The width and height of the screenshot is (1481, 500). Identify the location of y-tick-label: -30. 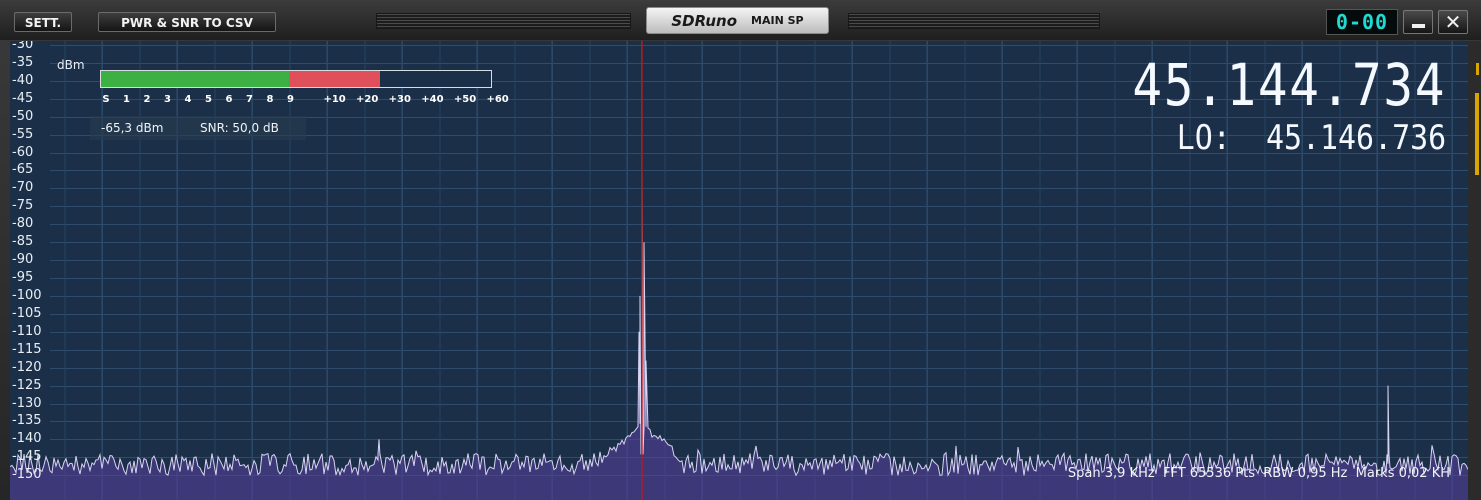
(23, 46).